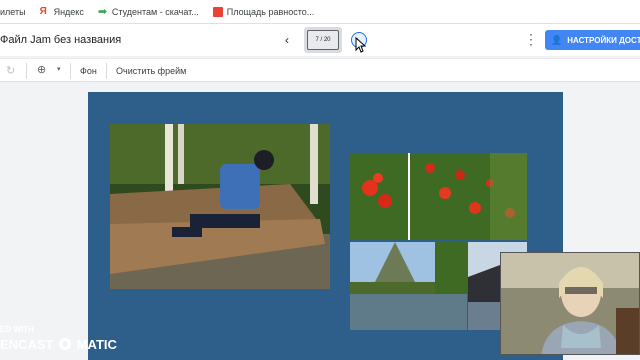 The image size is (640, 360). Describe the element at coordinates (59, 69) in the screenshot. I see `chevron-down-icon: ▾` at that location.